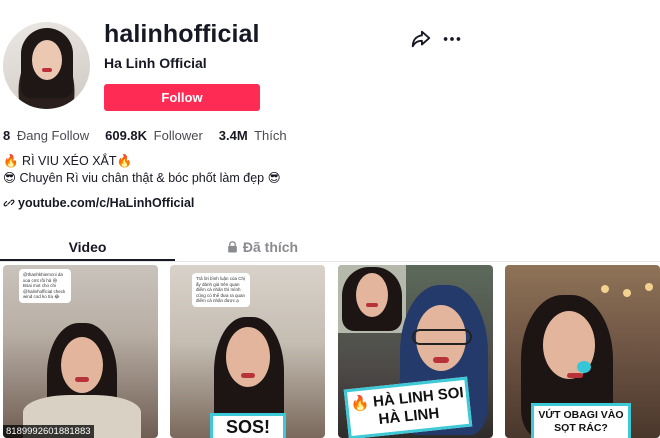 Image resolution: width=660 pixels, height=438 pixels. I want to click on video-3-glasses, so click(442, 337).